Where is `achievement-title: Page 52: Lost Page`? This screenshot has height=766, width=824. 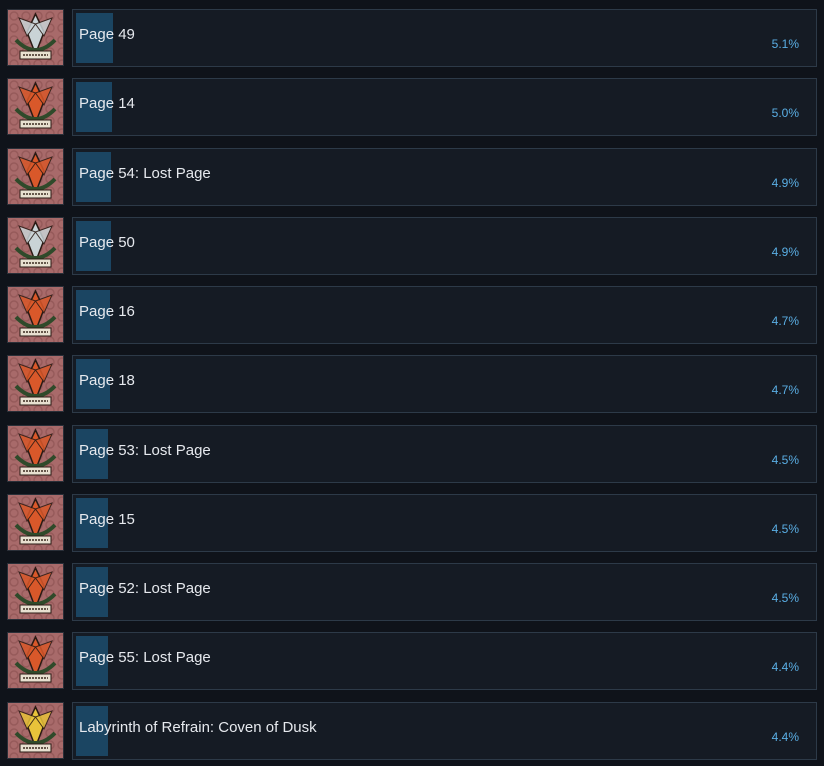
achievement-title: Page 52: Lost Page is located at coordinates (145, 588).